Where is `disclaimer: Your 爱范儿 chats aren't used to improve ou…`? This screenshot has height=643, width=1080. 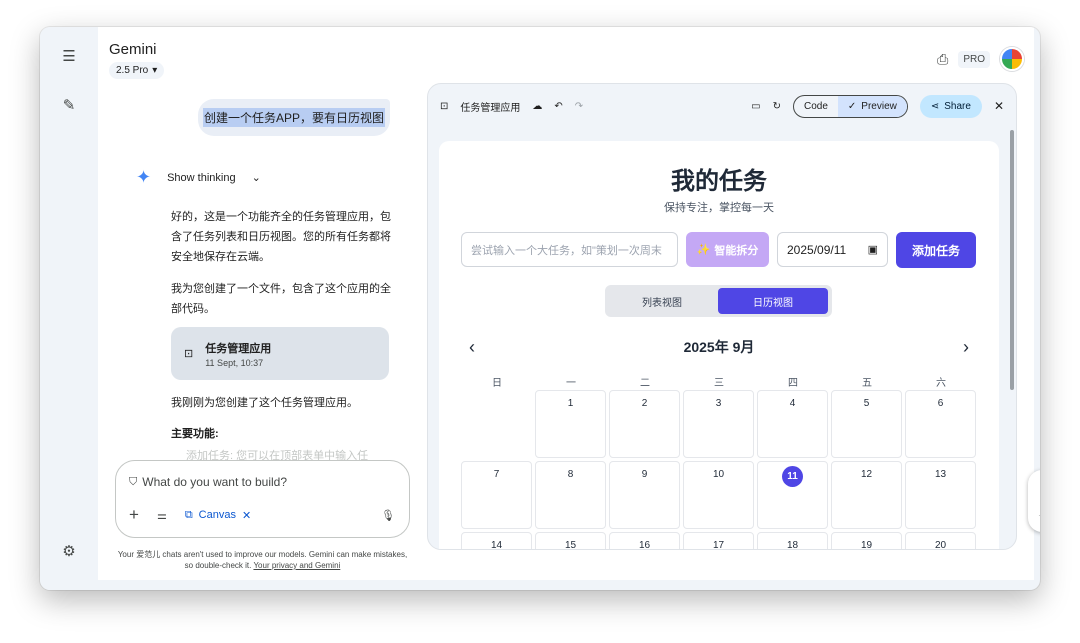 disclaimer: Your 爱范儿 chats aren't used to improve ou… is located at coordinates (262, 560).